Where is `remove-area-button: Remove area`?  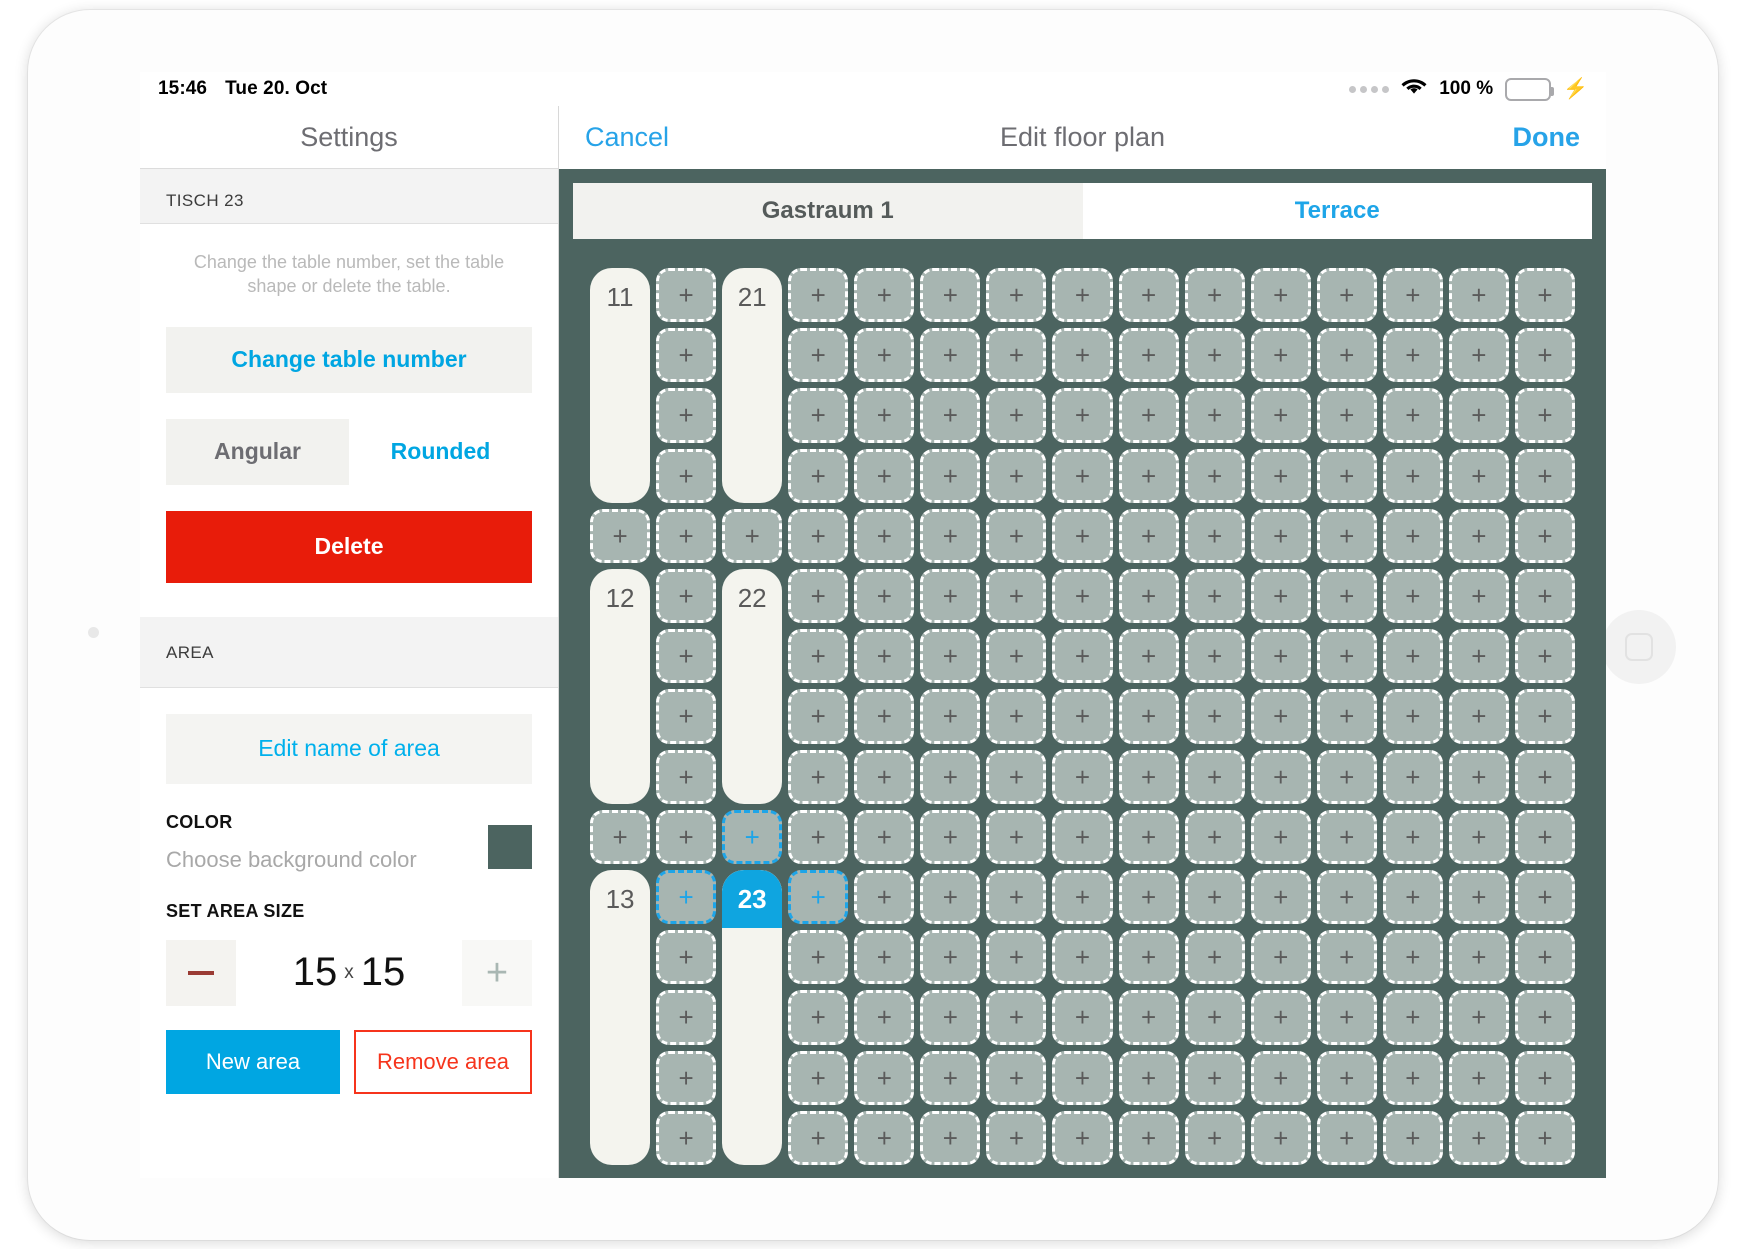
remove-area-button: Remove area is located at coordinates (443, 1061).